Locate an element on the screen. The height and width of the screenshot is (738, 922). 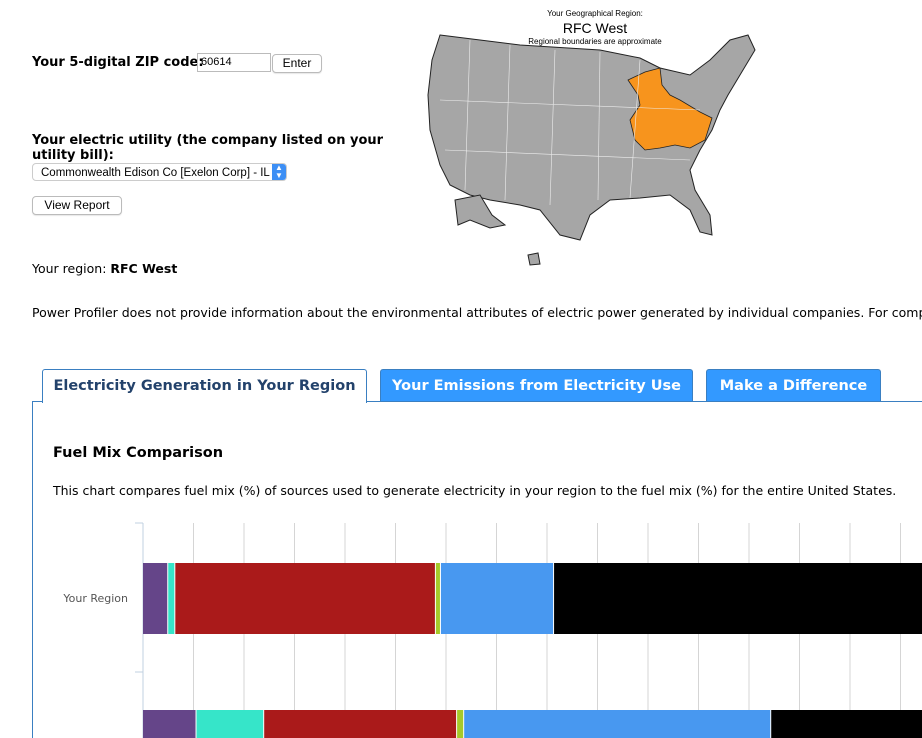
map-region-name: RFC West is located at coordinates (595, 28).